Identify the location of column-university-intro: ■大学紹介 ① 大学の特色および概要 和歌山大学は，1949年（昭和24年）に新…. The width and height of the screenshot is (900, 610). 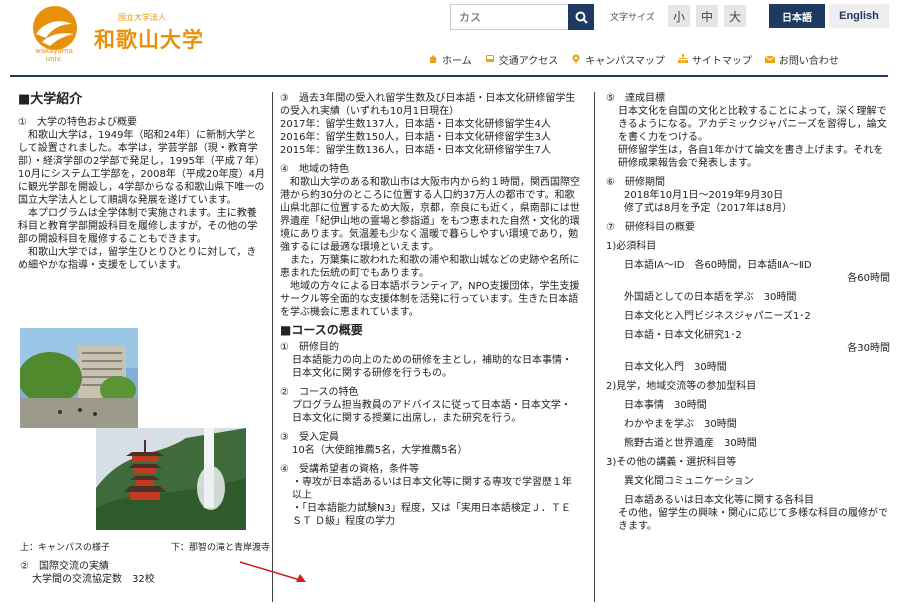
(142, 182).